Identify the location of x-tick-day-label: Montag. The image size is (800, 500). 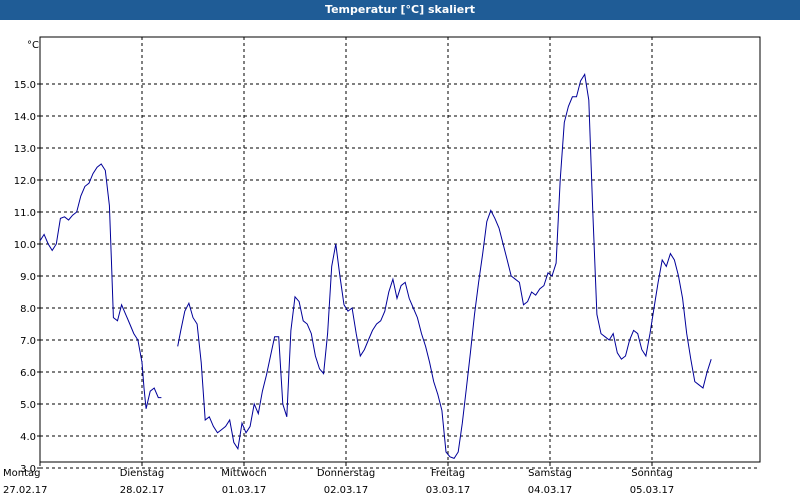
(21, 473).